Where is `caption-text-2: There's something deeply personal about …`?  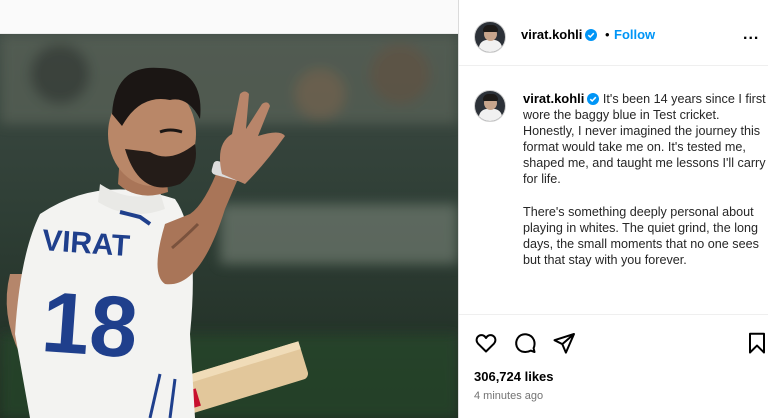 caption-text-2: There's something deeply personal about … is located at coordinates (641, 235).